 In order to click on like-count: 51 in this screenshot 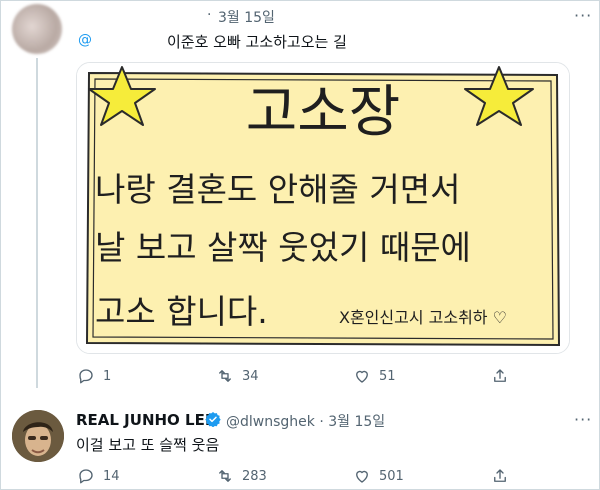, I will do `click(387, 376)`.